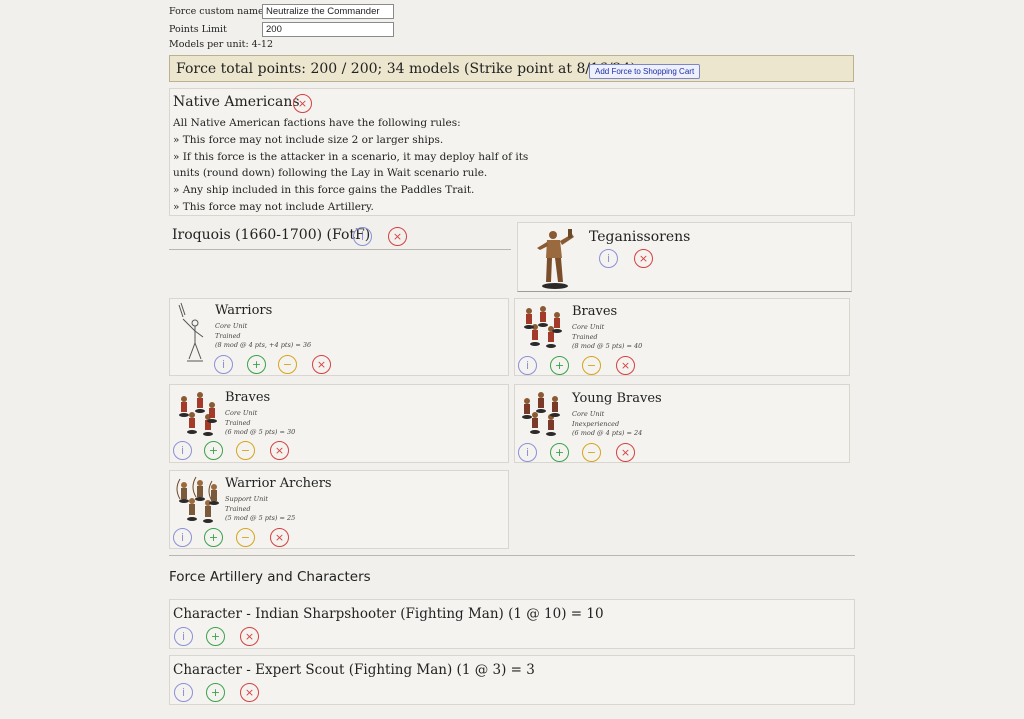 The width and height of the screenshot is (1024, 719). What do you see at coordinates (541, 414) in the screenshot?
I see `young-braves-figures-image` at bounding box center [541, 414].